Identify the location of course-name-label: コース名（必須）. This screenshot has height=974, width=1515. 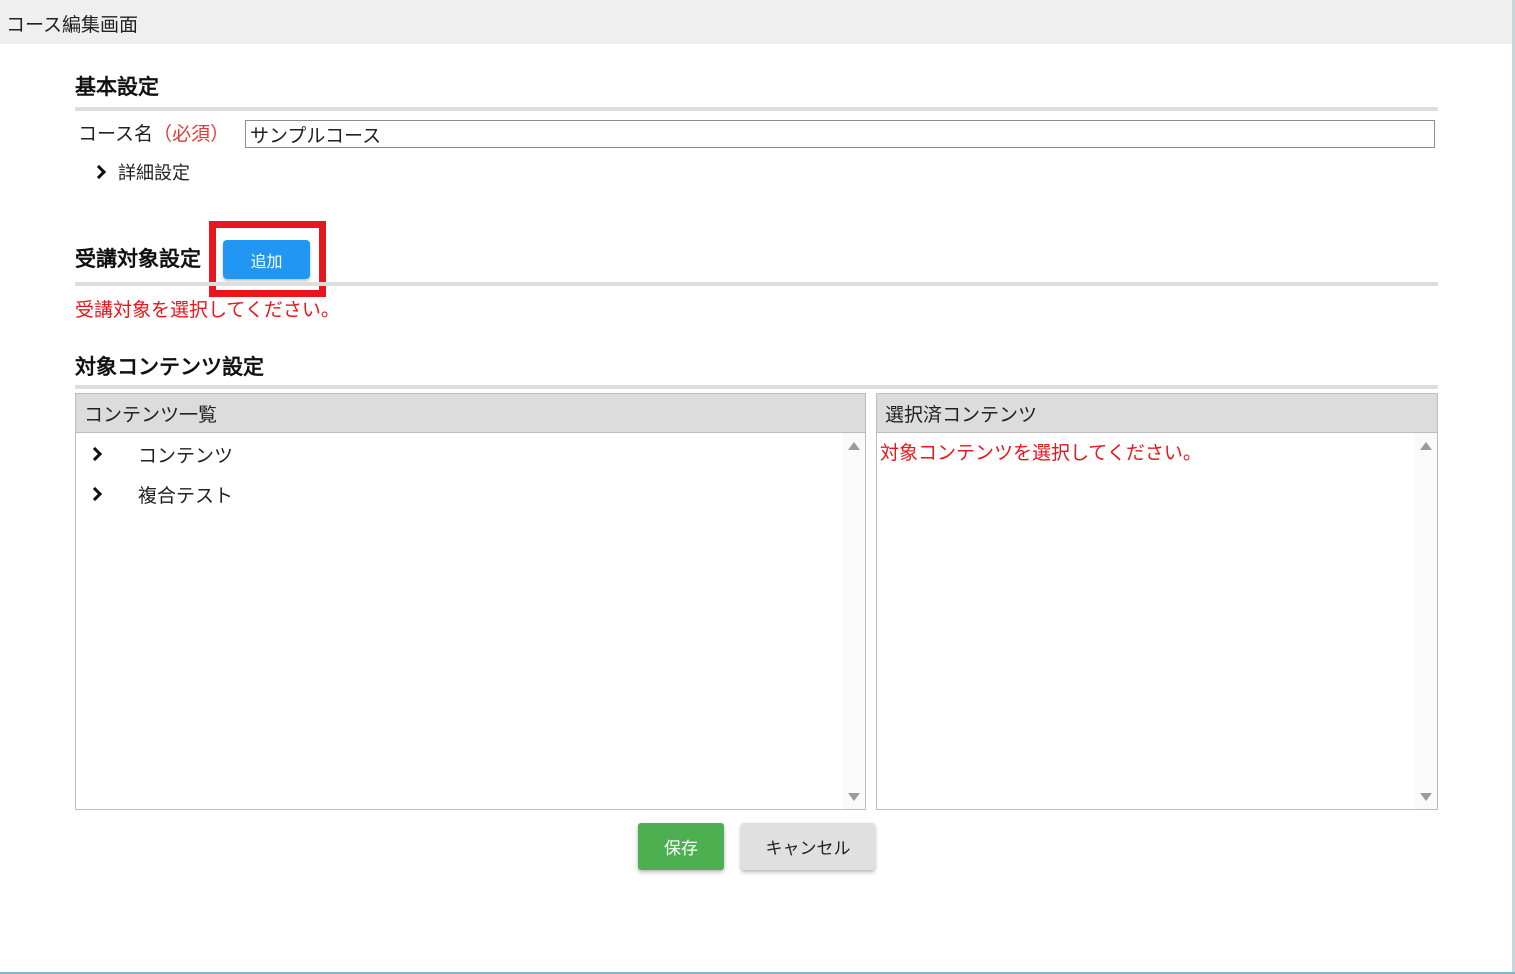
(153, 132).